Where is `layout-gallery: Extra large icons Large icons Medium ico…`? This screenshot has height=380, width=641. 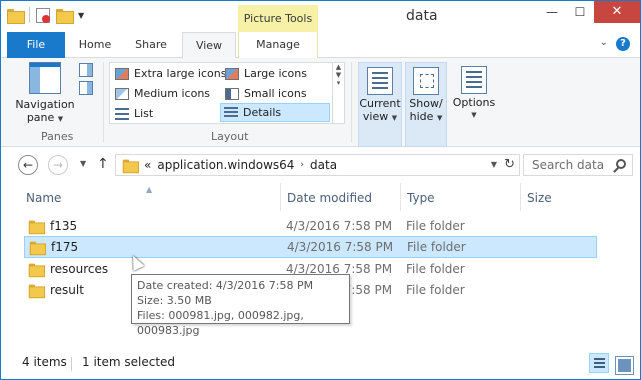
layout-gallery: Extra large icons Large icons Medium ico… is located at coordinates (227, 93).